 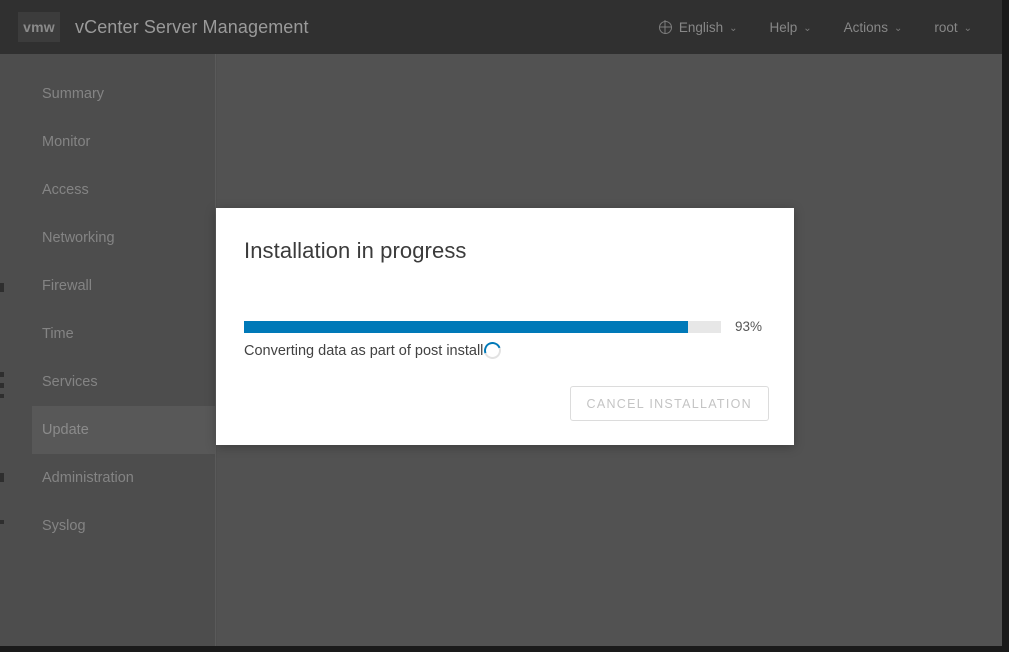 What do you see at coordinates (107, 286) in the screenshot?
I see `sidebar-item-firewall: Firewall` at bounding box center [107, 286].